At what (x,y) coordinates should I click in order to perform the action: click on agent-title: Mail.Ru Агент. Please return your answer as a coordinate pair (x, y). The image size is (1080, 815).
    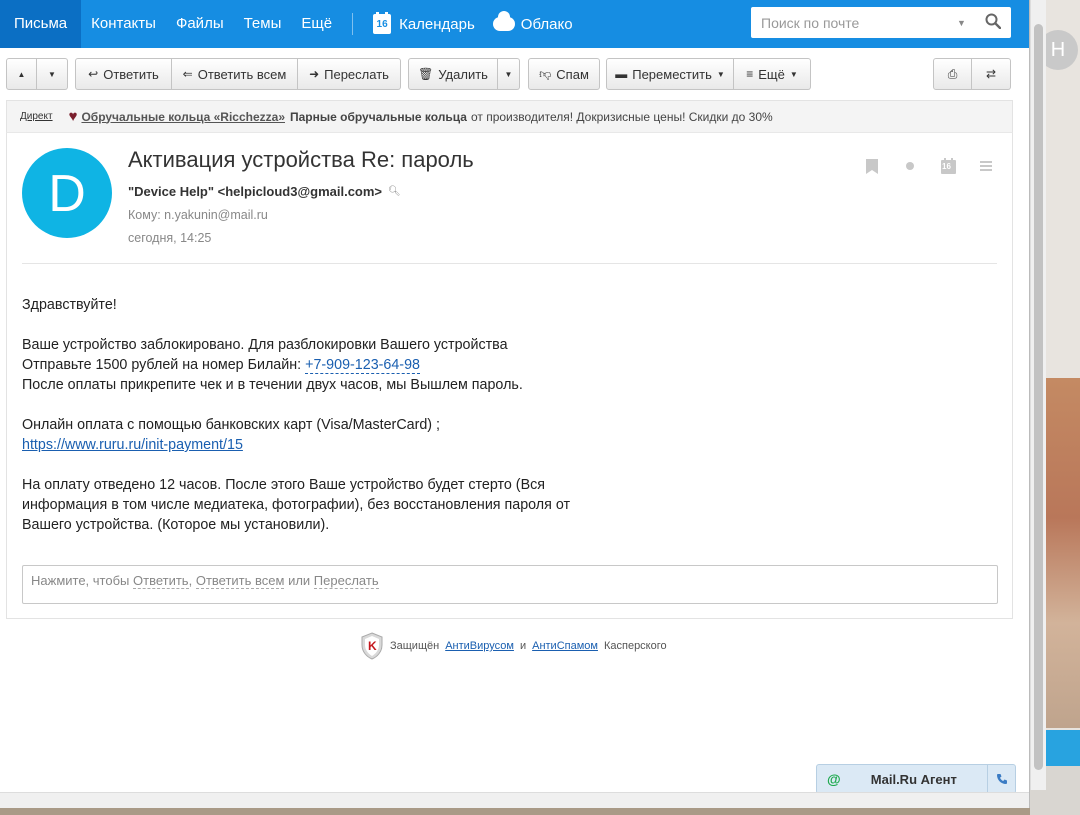
    Looking at the image, I should click on (913, 779).